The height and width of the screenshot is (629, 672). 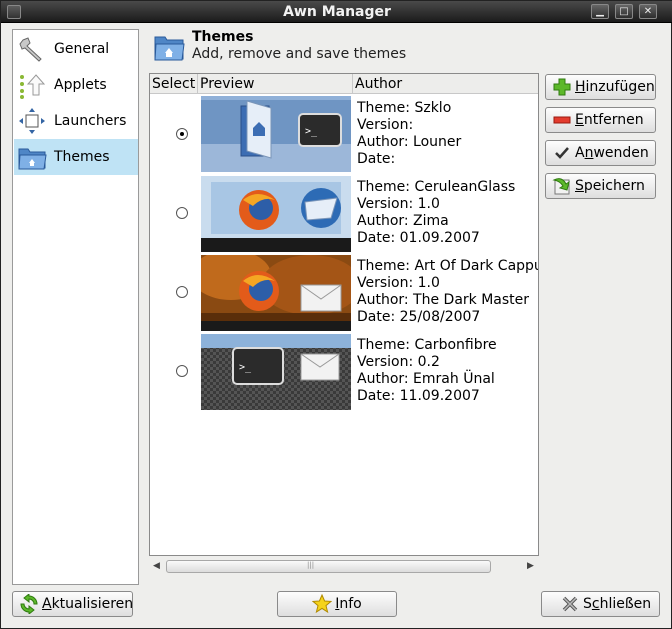 What do you see at coordinates (404, 108) in the screenshot?
I see `theme-name: Theme: Szklo` at bounding box center [404, 108].